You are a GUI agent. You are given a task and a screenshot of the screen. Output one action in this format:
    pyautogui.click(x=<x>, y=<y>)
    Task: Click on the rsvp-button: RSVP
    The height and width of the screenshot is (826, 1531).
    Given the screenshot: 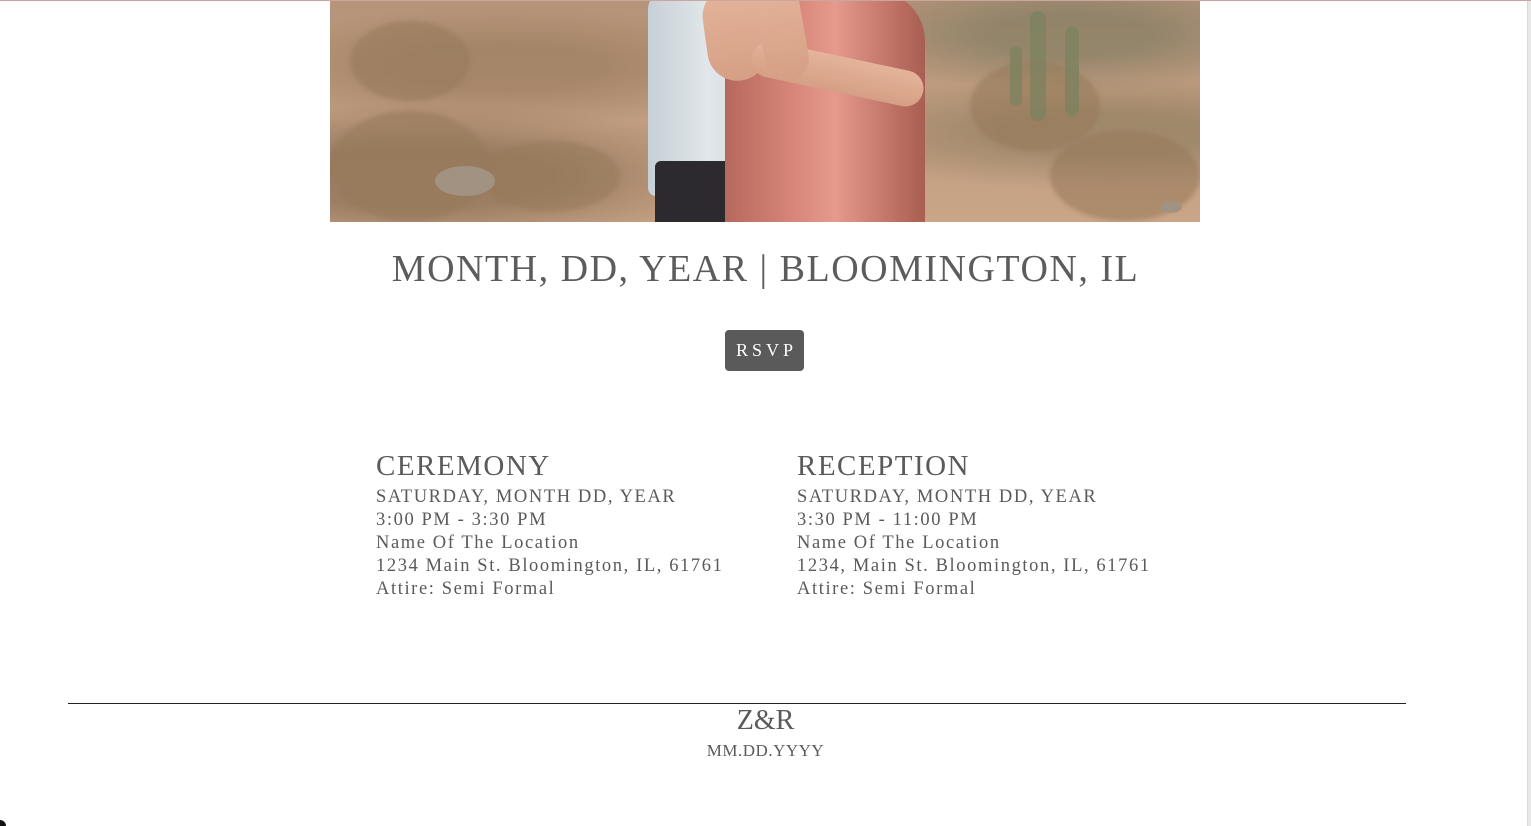 What is the action you would take?
    pyautogui.click(x=764, y=350)
    